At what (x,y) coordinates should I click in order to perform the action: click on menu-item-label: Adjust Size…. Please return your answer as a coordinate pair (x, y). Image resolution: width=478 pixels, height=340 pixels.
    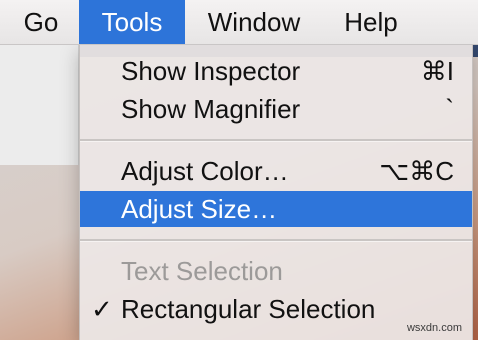
    Looking at the image, I should click on (199, 209).